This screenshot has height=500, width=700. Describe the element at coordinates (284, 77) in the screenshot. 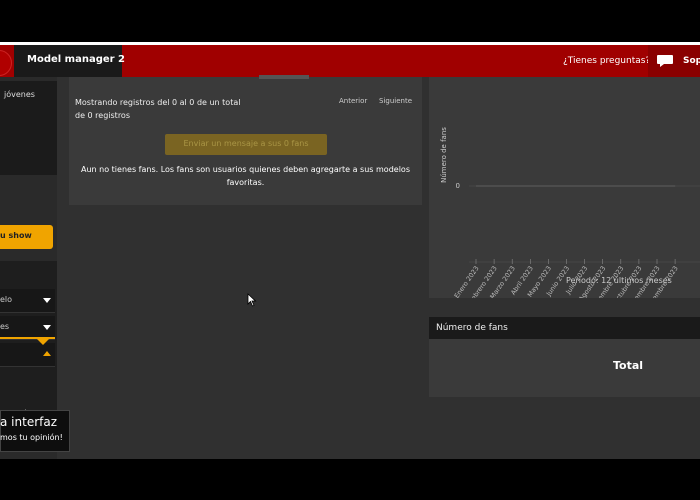

I see `faded-heading` at that location.